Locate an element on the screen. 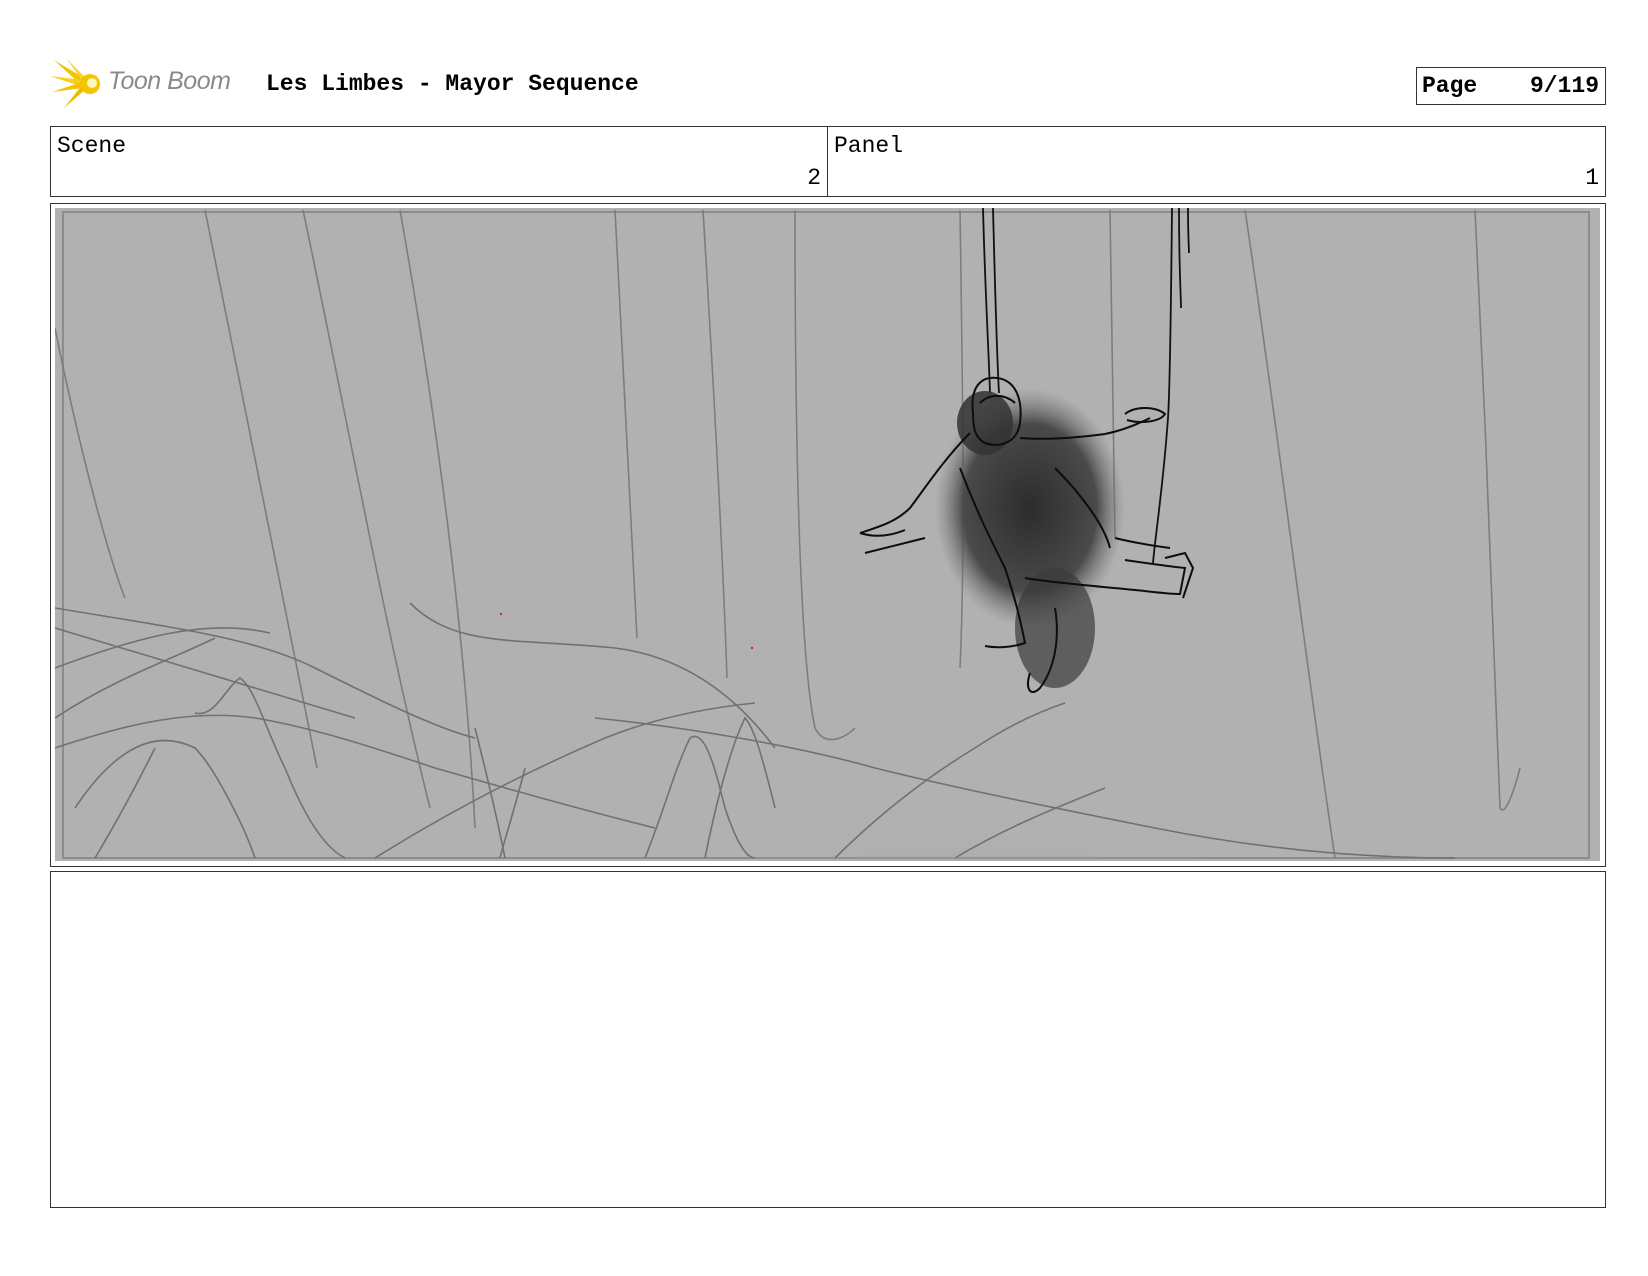  panel-cell: Panel 1 is located at coordinates (1216, 161).